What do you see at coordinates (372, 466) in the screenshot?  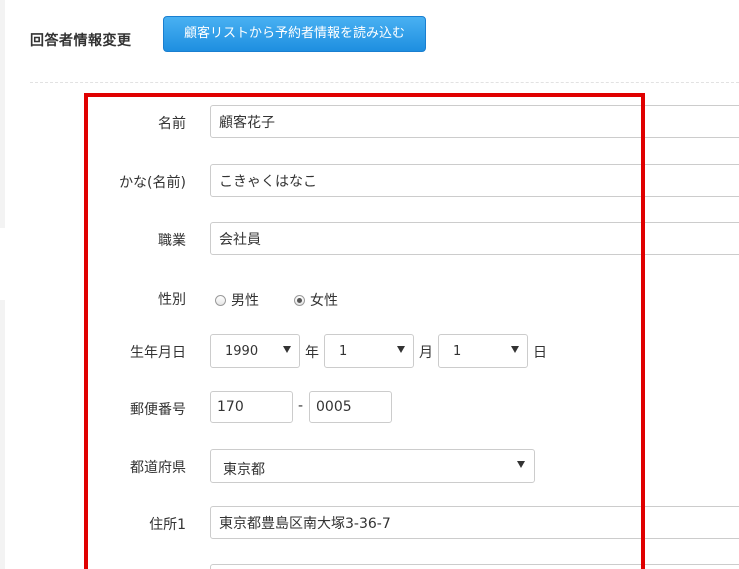 I see `prefecture-select: 東京都` at bounding box center [372, 466].